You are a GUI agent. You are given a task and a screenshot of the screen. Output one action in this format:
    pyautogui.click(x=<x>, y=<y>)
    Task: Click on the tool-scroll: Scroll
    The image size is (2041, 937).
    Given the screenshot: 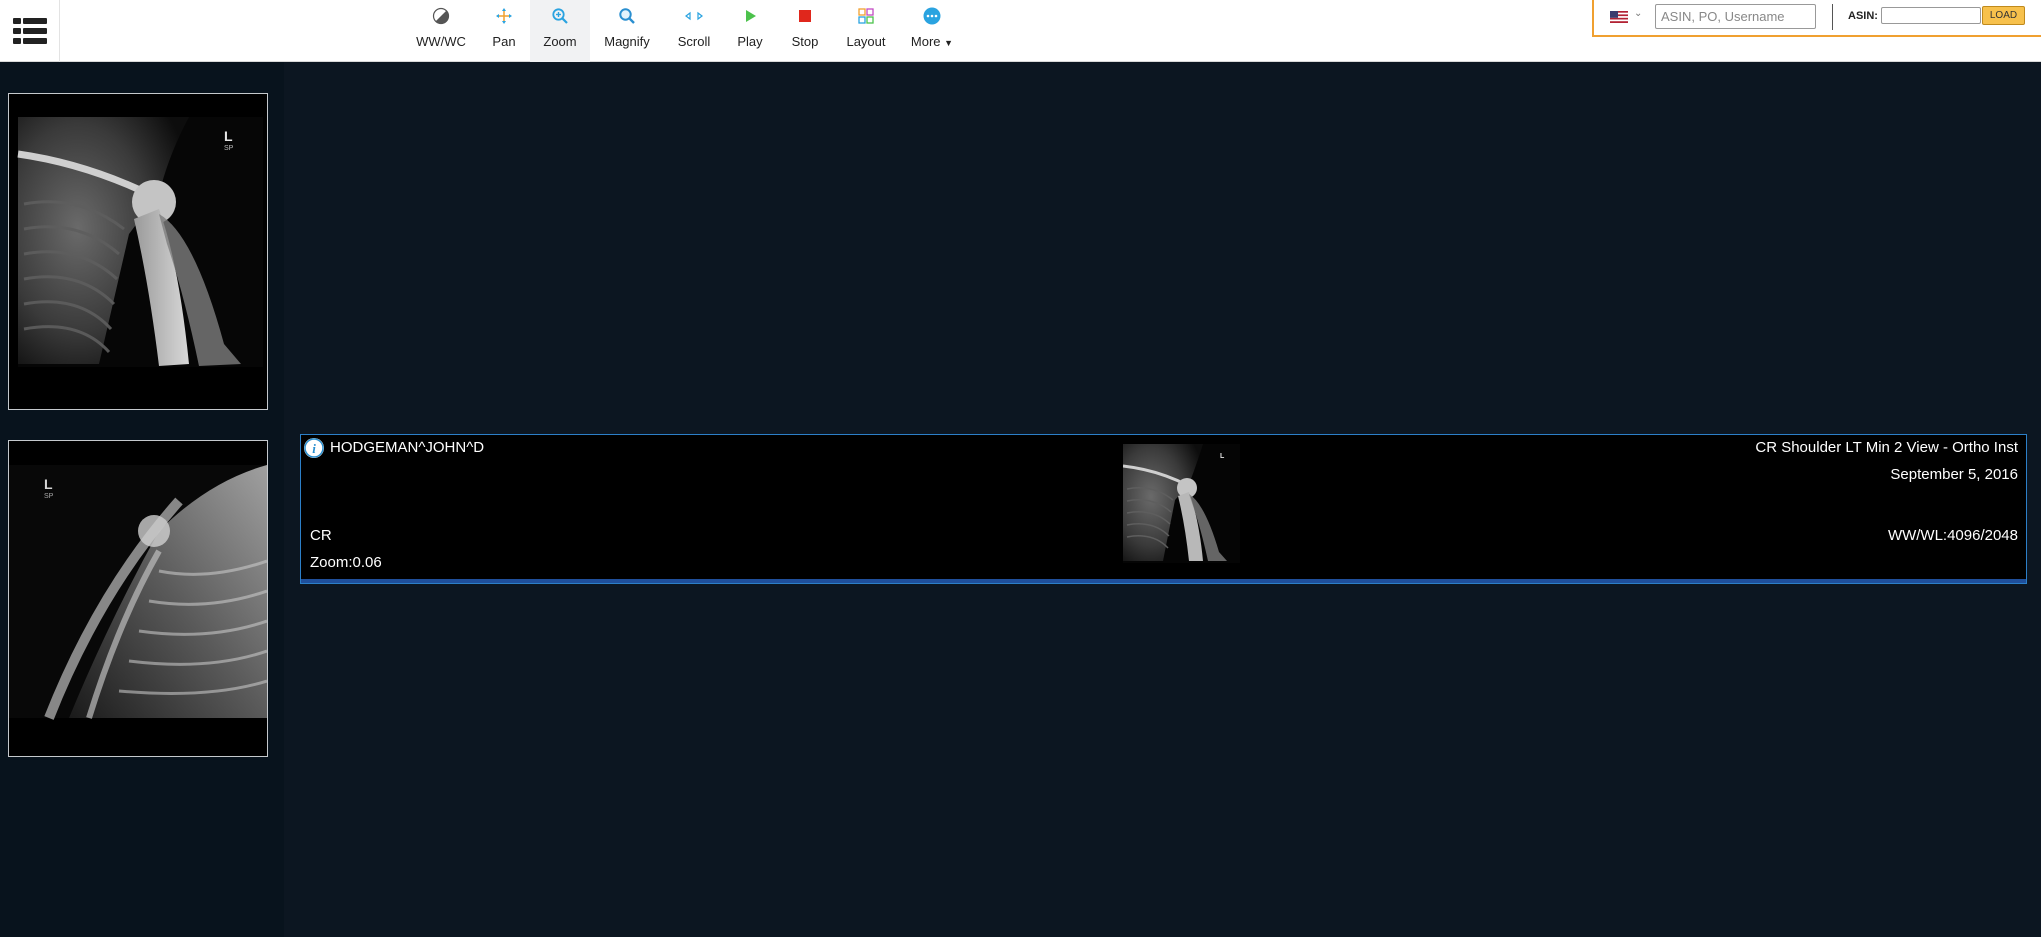 What is the action you would take?
    pyautogui.click(x=694, y=31)
    